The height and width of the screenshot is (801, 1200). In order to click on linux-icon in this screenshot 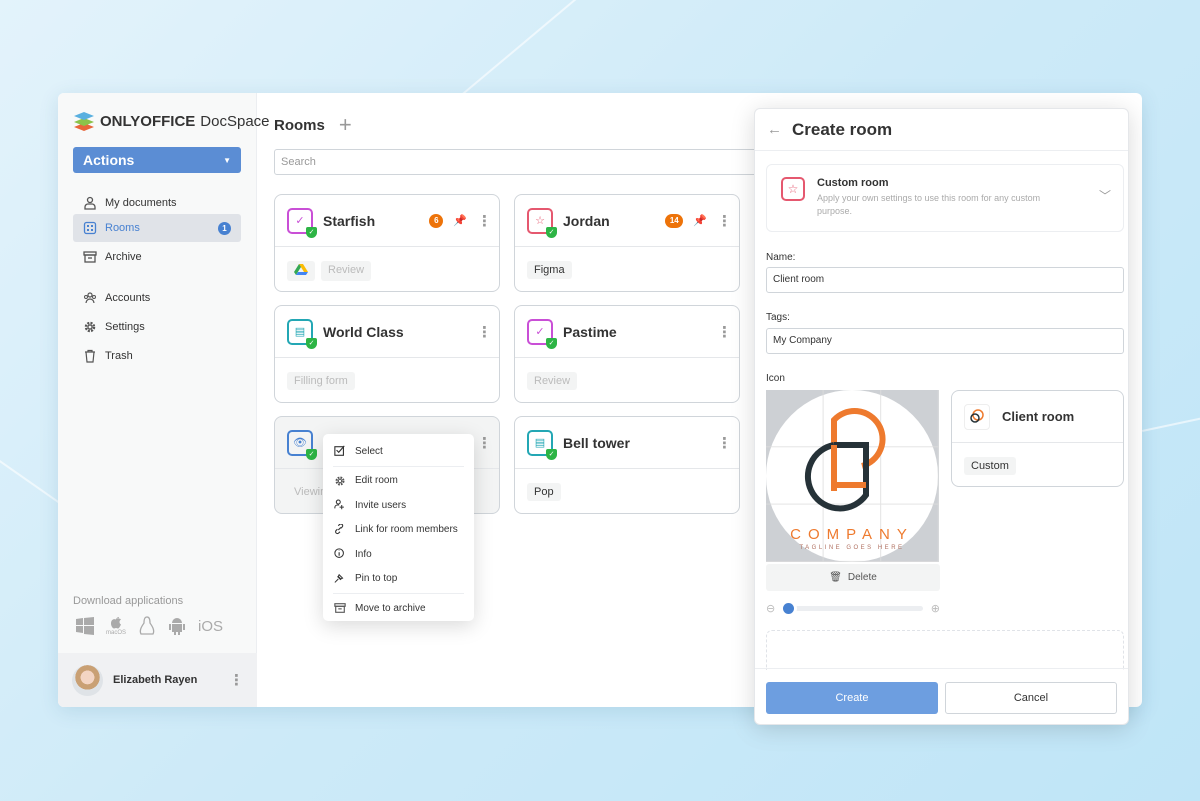, I will do `click(147, 626)`.